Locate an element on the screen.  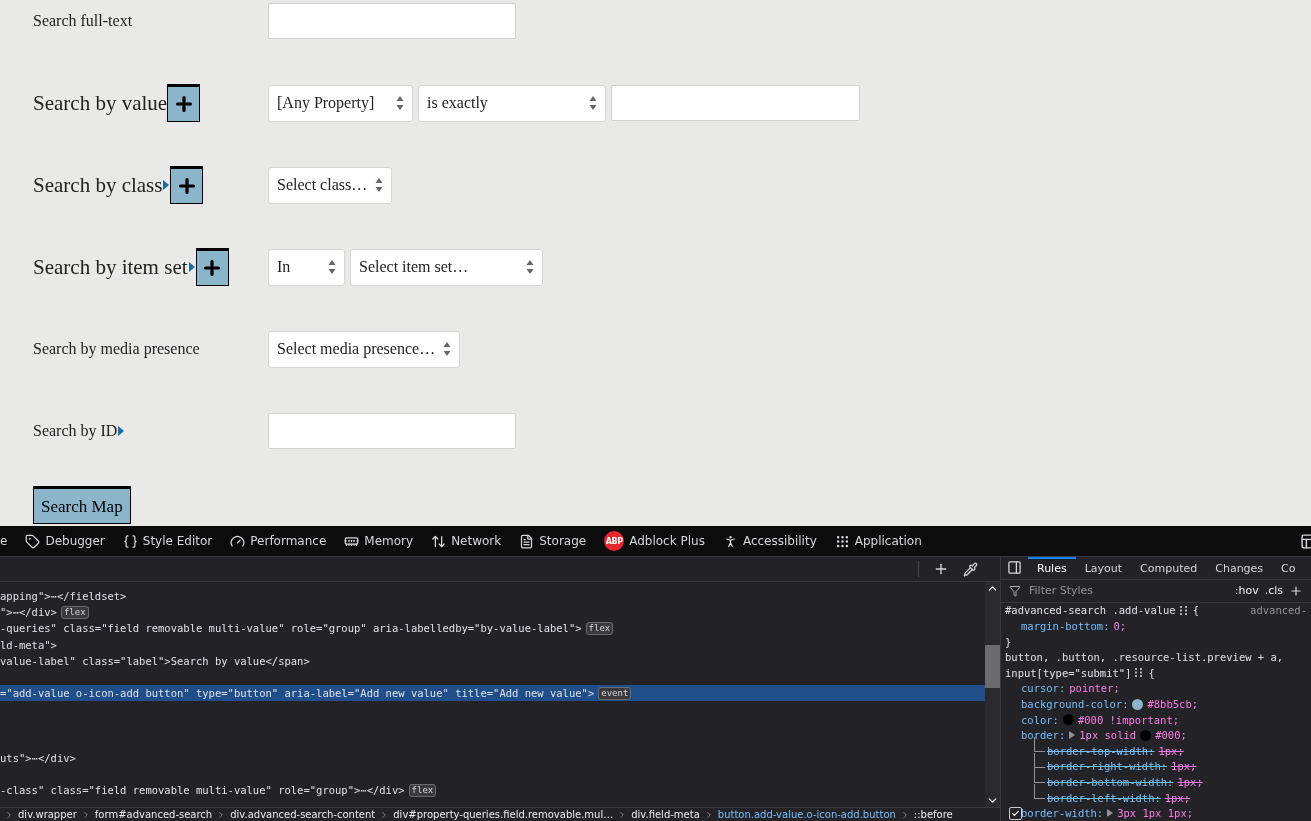
property-name: border: is located at coordinates (1043, 735).